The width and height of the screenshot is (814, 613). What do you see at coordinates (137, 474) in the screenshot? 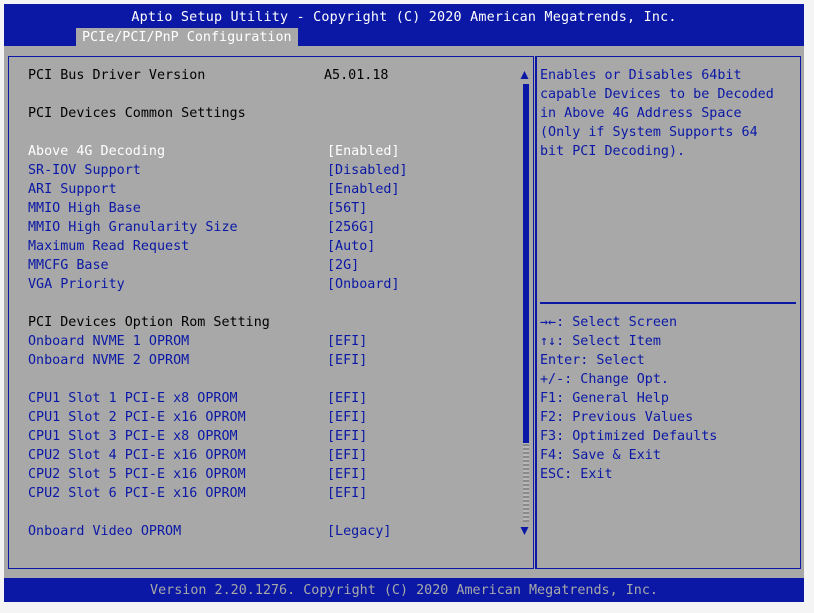
I see `setting-label: CPU2 Slot 5 PCI-E x16 OPROM` at bounding box center [137, 474].